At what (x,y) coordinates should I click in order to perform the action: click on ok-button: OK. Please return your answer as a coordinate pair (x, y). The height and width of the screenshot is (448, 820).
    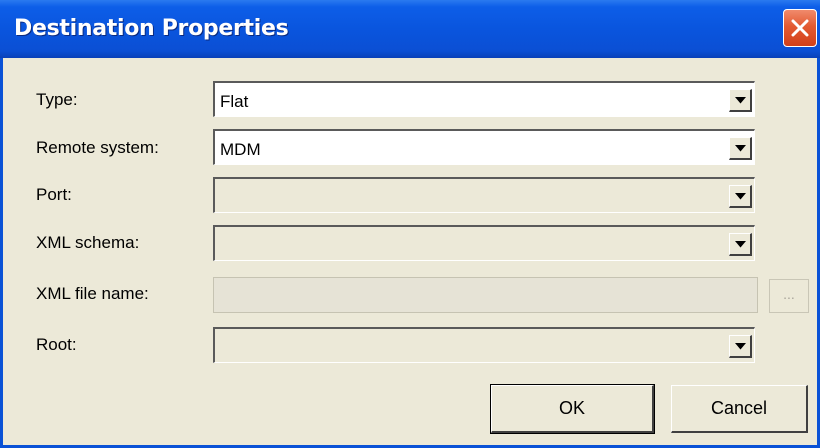
    Looking at the image, I should click on (572, 409).